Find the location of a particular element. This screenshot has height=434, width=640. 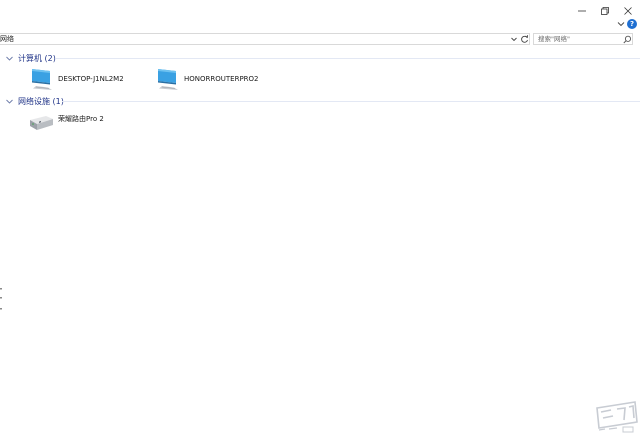

address-path: 网络 is located at coordinates (7, 39).